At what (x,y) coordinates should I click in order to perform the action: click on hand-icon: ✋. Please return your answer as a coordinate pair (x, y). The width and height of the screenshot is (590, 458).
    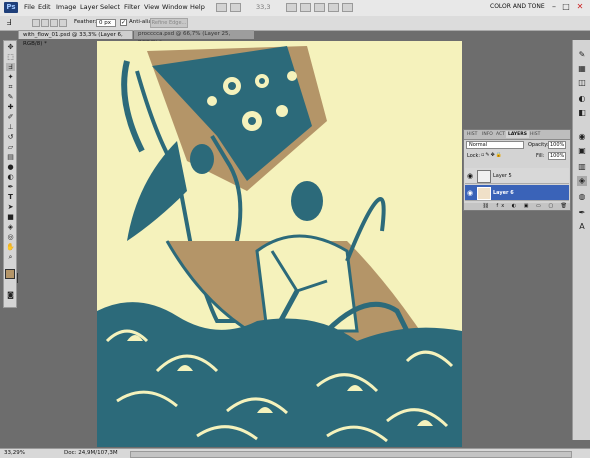
    Looking at the image, I should click on (10, 247).